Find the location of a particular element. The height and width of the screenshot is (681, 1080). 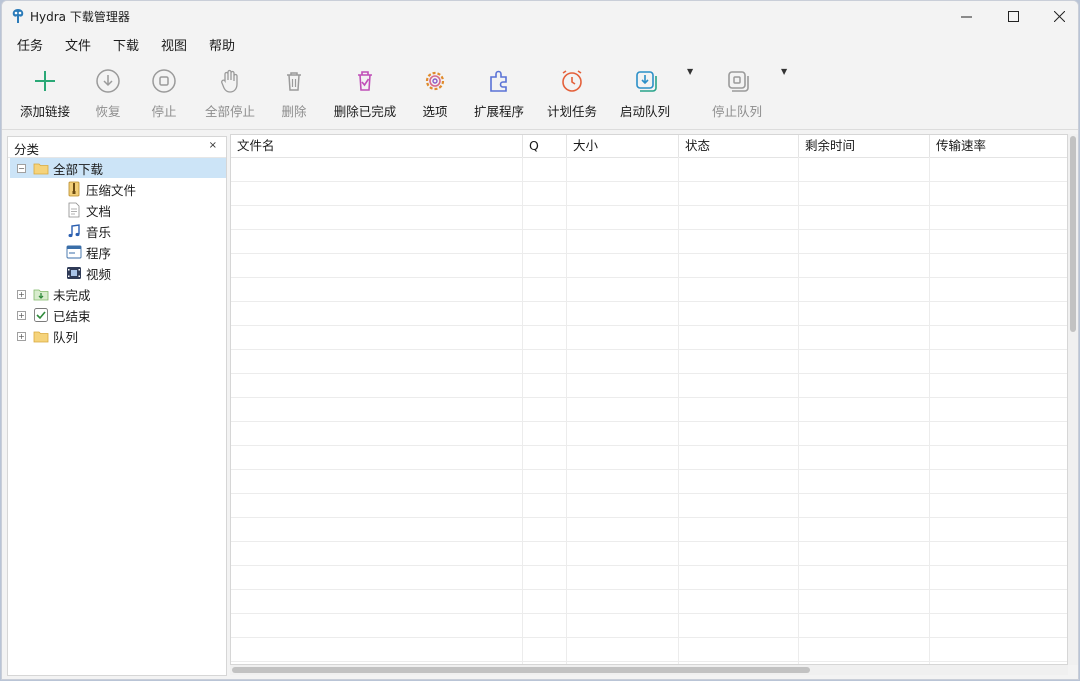

menu-view: 视图 is located at coordinates (174, 44).